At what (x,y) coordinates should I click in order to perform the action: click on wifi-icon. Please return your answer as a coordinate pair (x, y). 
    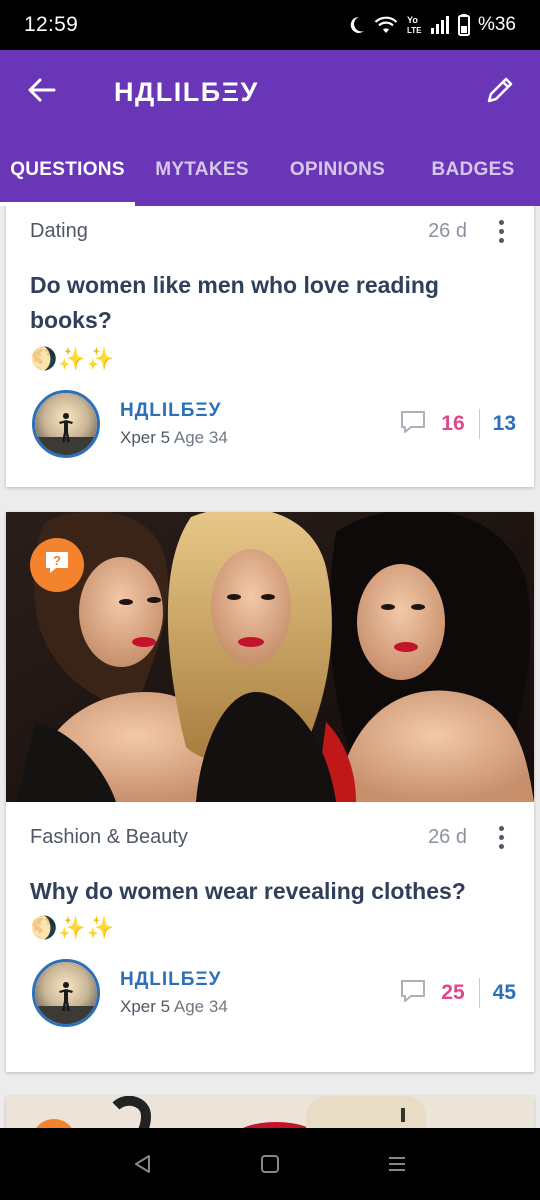
    Looking at the image, I should click on (386, 25).